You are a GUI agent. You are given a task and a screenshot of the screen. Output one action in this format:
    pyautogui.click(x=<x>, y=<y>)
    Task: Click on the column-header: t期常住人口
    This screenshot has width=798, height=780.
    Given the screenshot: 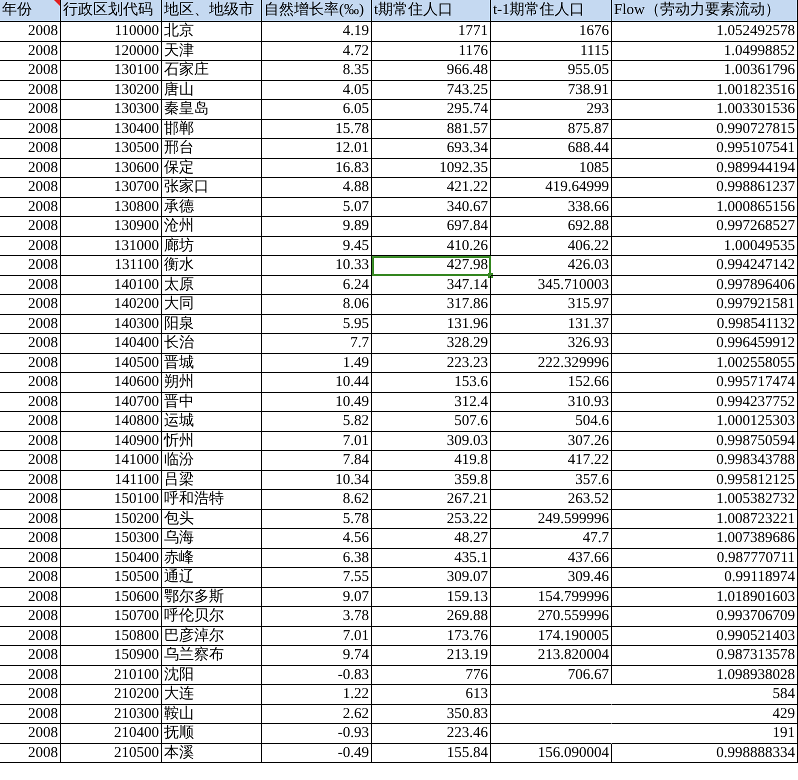 What is the action you would take?
    pyautogui.click(x=431, y=11)
    